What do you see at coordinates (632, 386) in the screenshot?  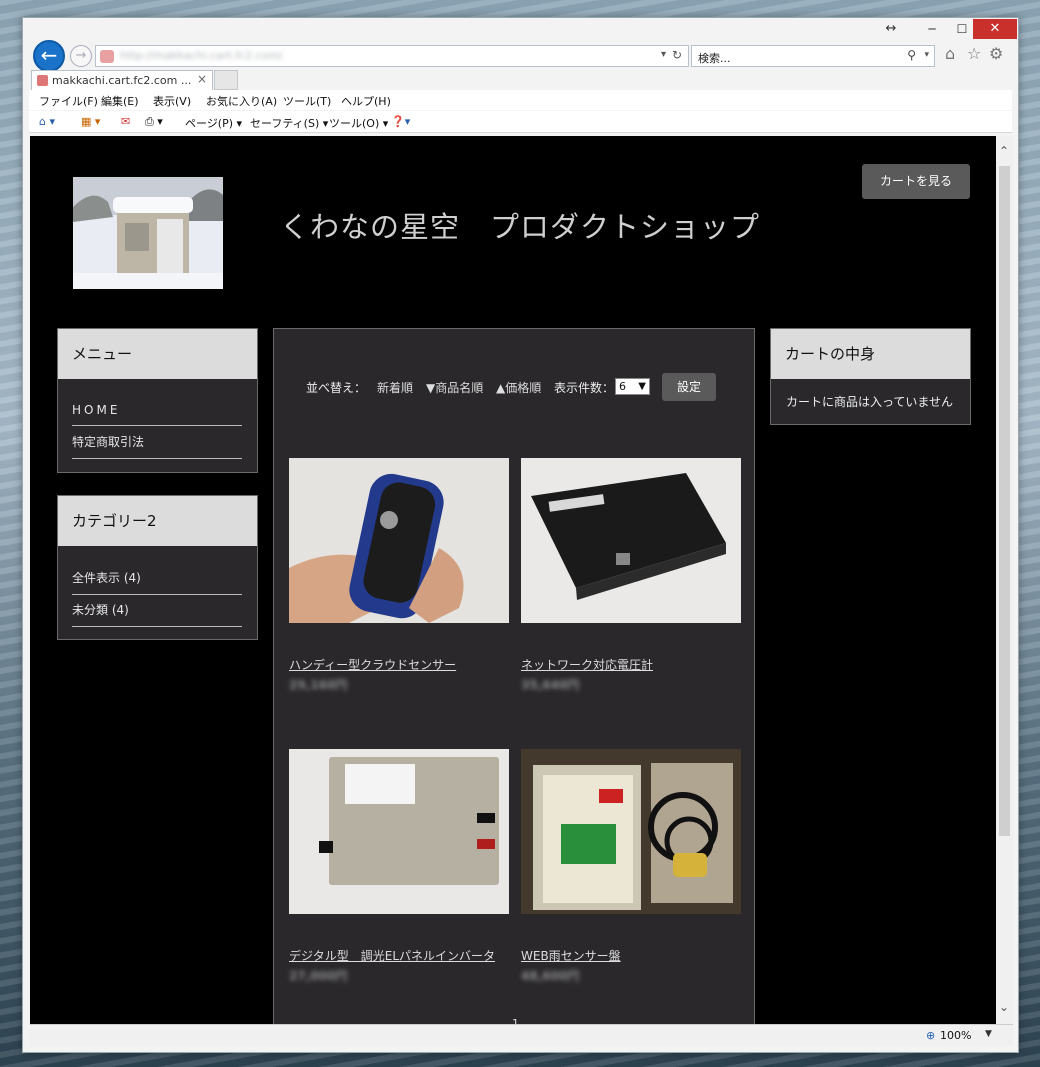 I see `count-select: 6 ▼` at bounding box center [632, 386].